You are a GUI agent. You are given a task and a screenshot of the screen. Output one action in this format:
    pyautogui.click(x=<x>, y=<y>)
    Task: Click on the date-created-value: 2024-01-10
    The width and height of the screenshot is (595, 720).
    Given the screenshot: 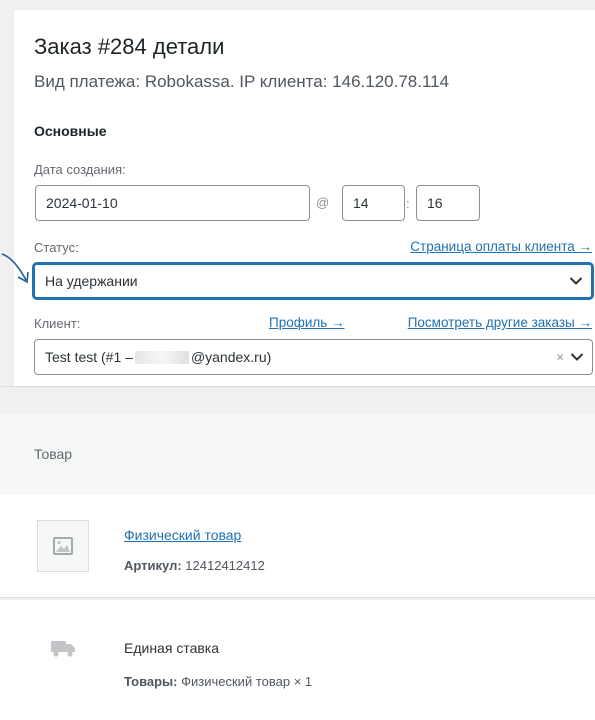 What is the action you would take?
    pyautogui.click(x=82, y=203)
    